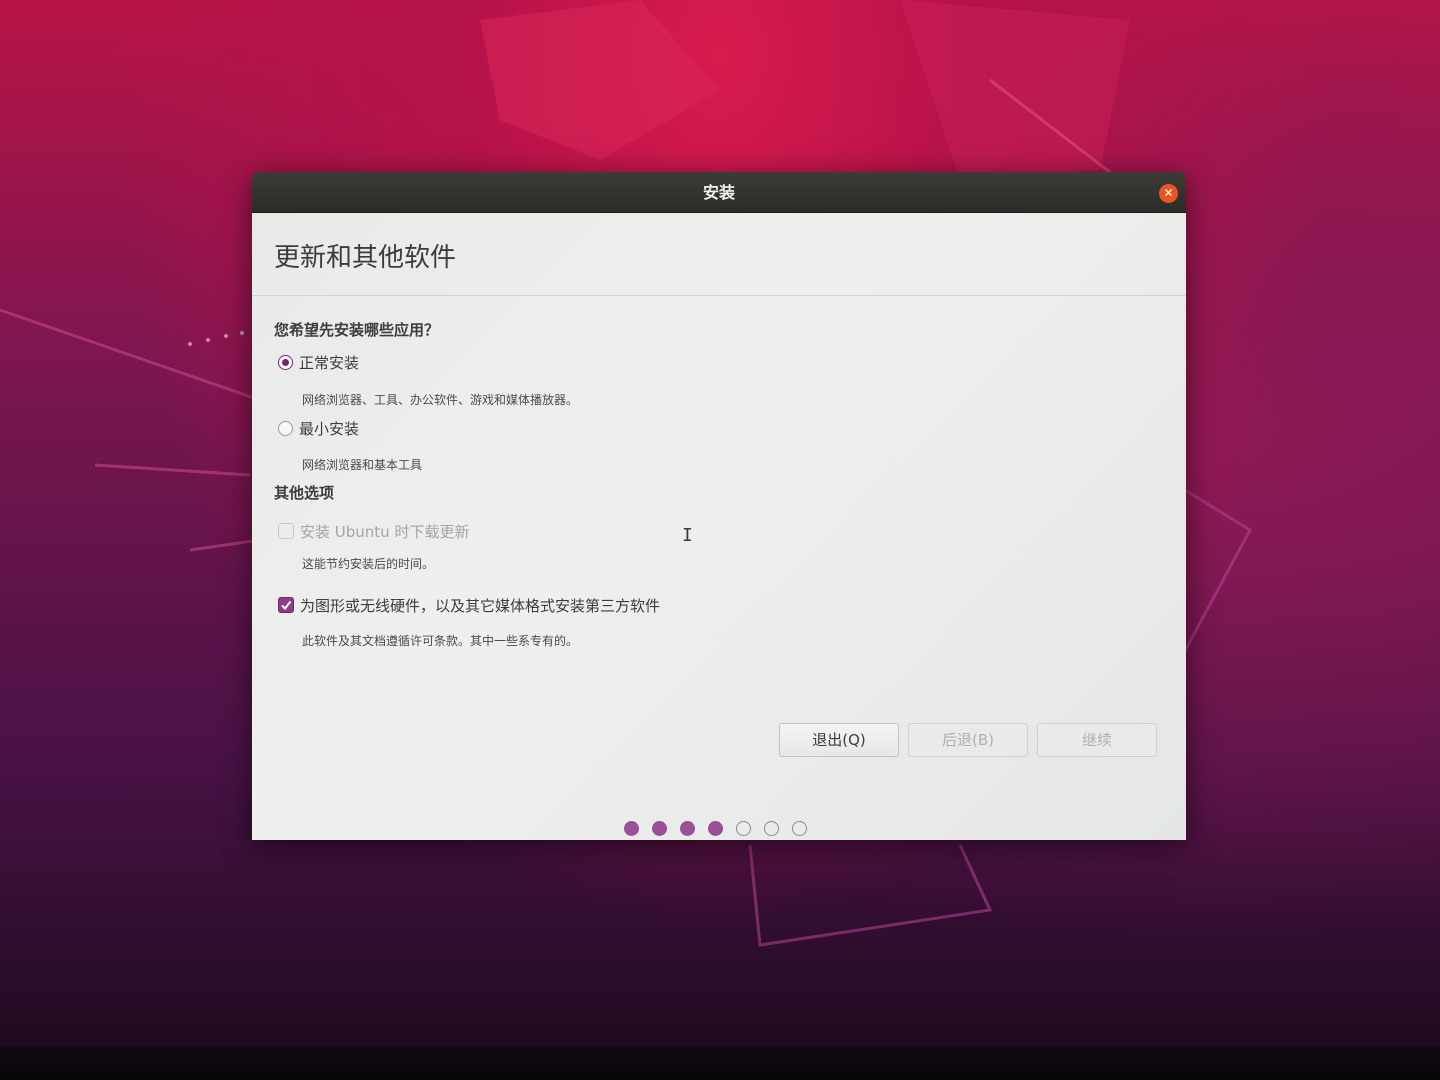  Describe the element at coordinates (329, 428) in the screenshot. I see `minimal-install-label: 最小安装` at that location.